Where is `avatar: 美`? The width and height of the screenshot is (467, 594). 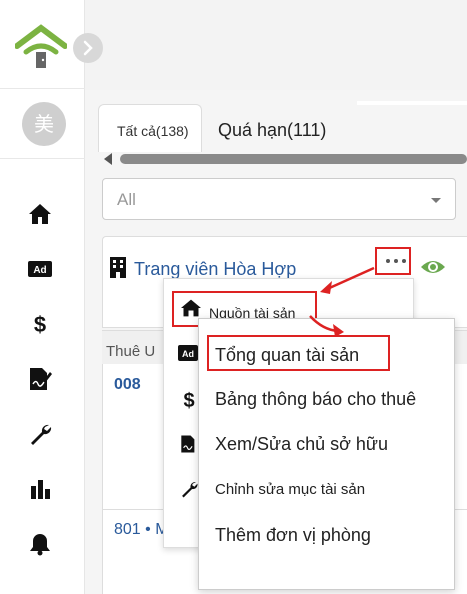
avatar: 美 is located at coordinates (44, 124).